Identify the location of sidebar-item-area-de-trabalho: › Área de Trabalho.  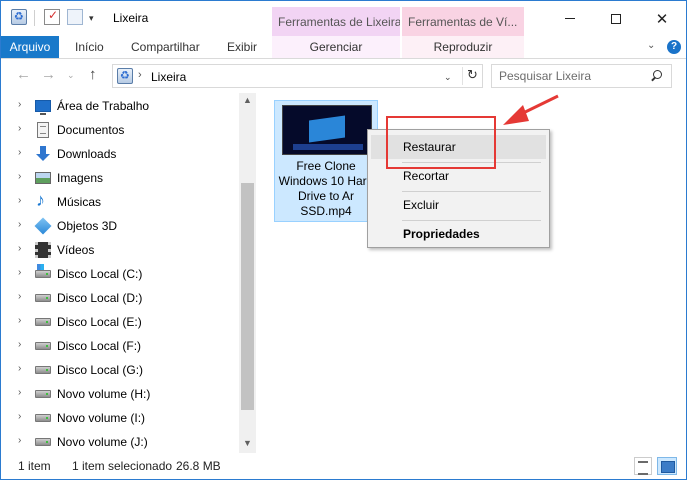
(119, 106).